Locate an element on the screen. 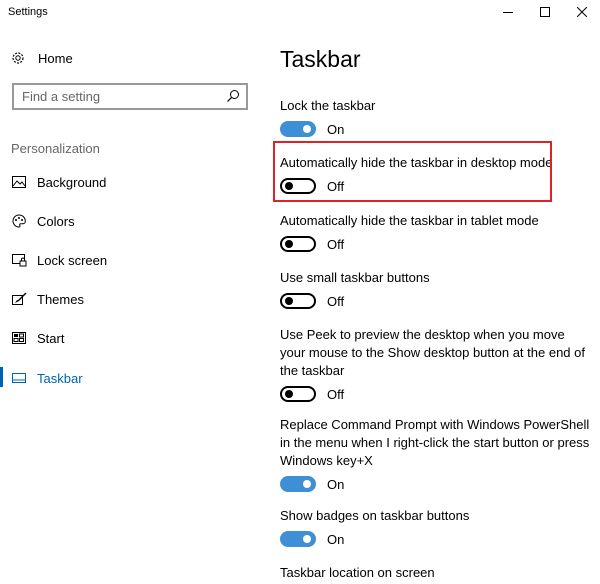  window-title: Settings is located at coordinates (28, 12).